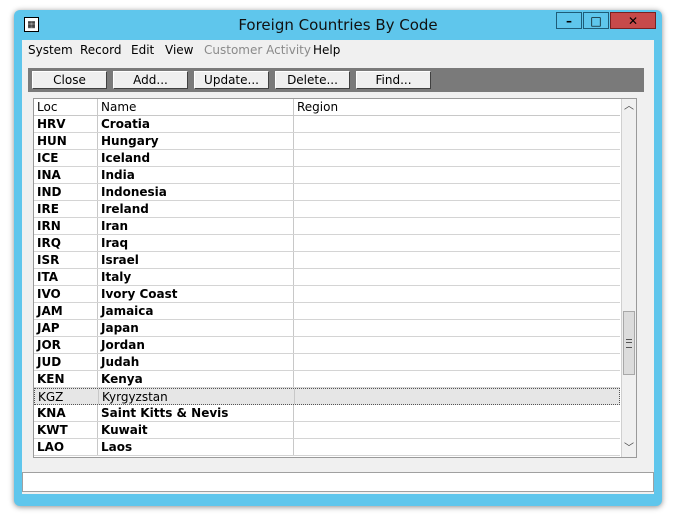 This screenshot has height=522, width=676. Describe the element at coordinates (66, 311) in the screenshot. I see `cell-loc: JAM` at that location.